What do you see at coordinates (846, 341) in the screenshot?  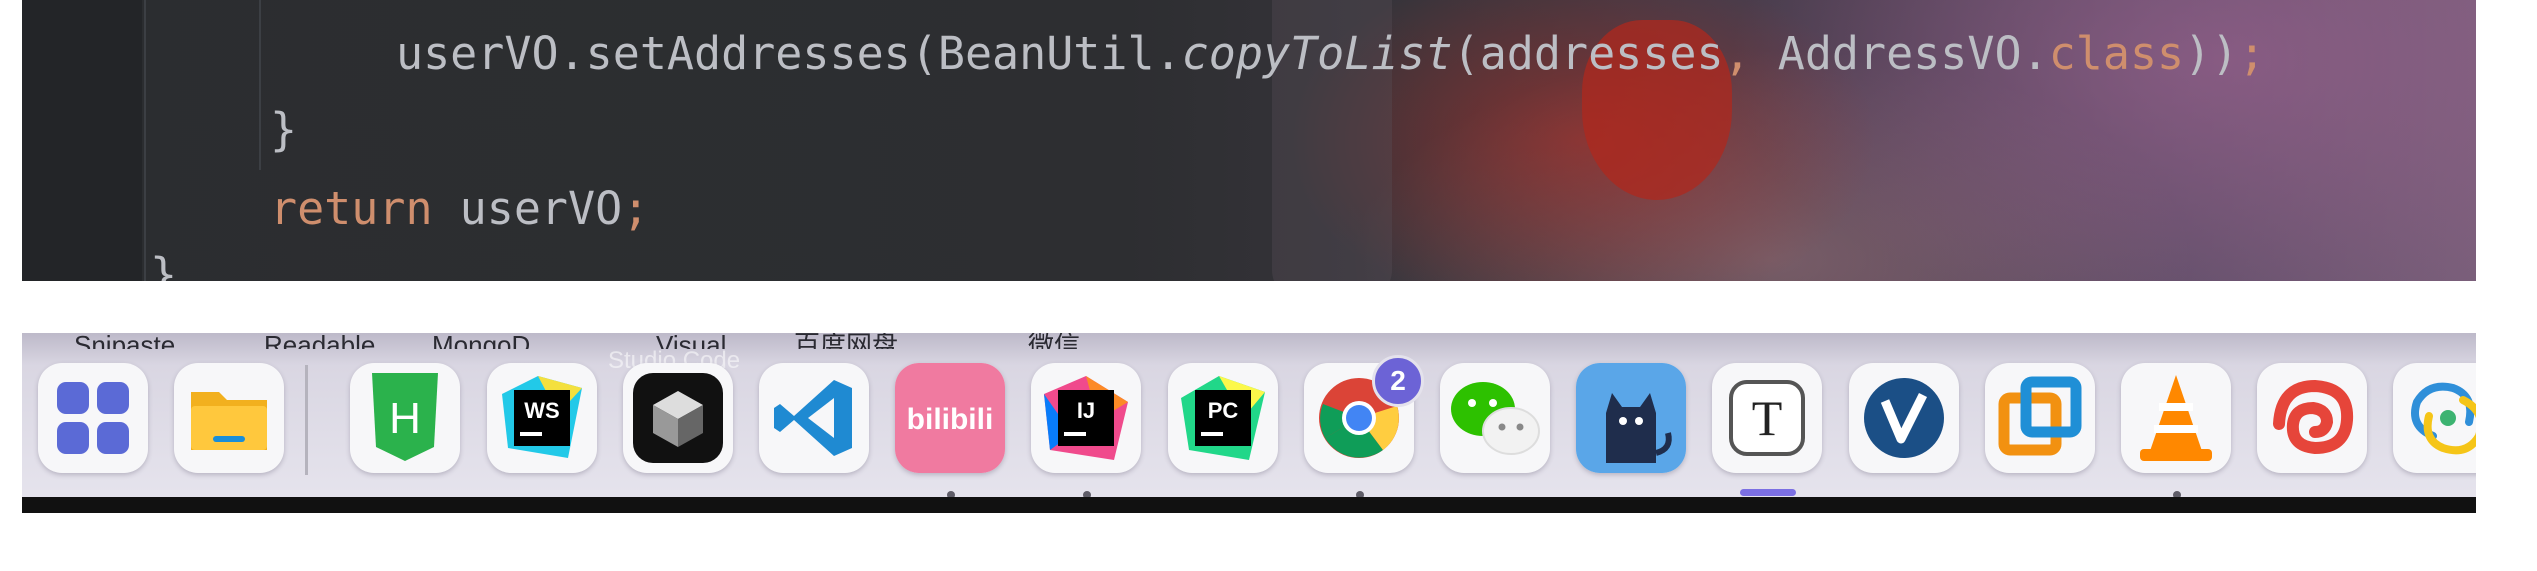 I see `dock-strip-label: 百度网盘` at bounding box center [846, 341].